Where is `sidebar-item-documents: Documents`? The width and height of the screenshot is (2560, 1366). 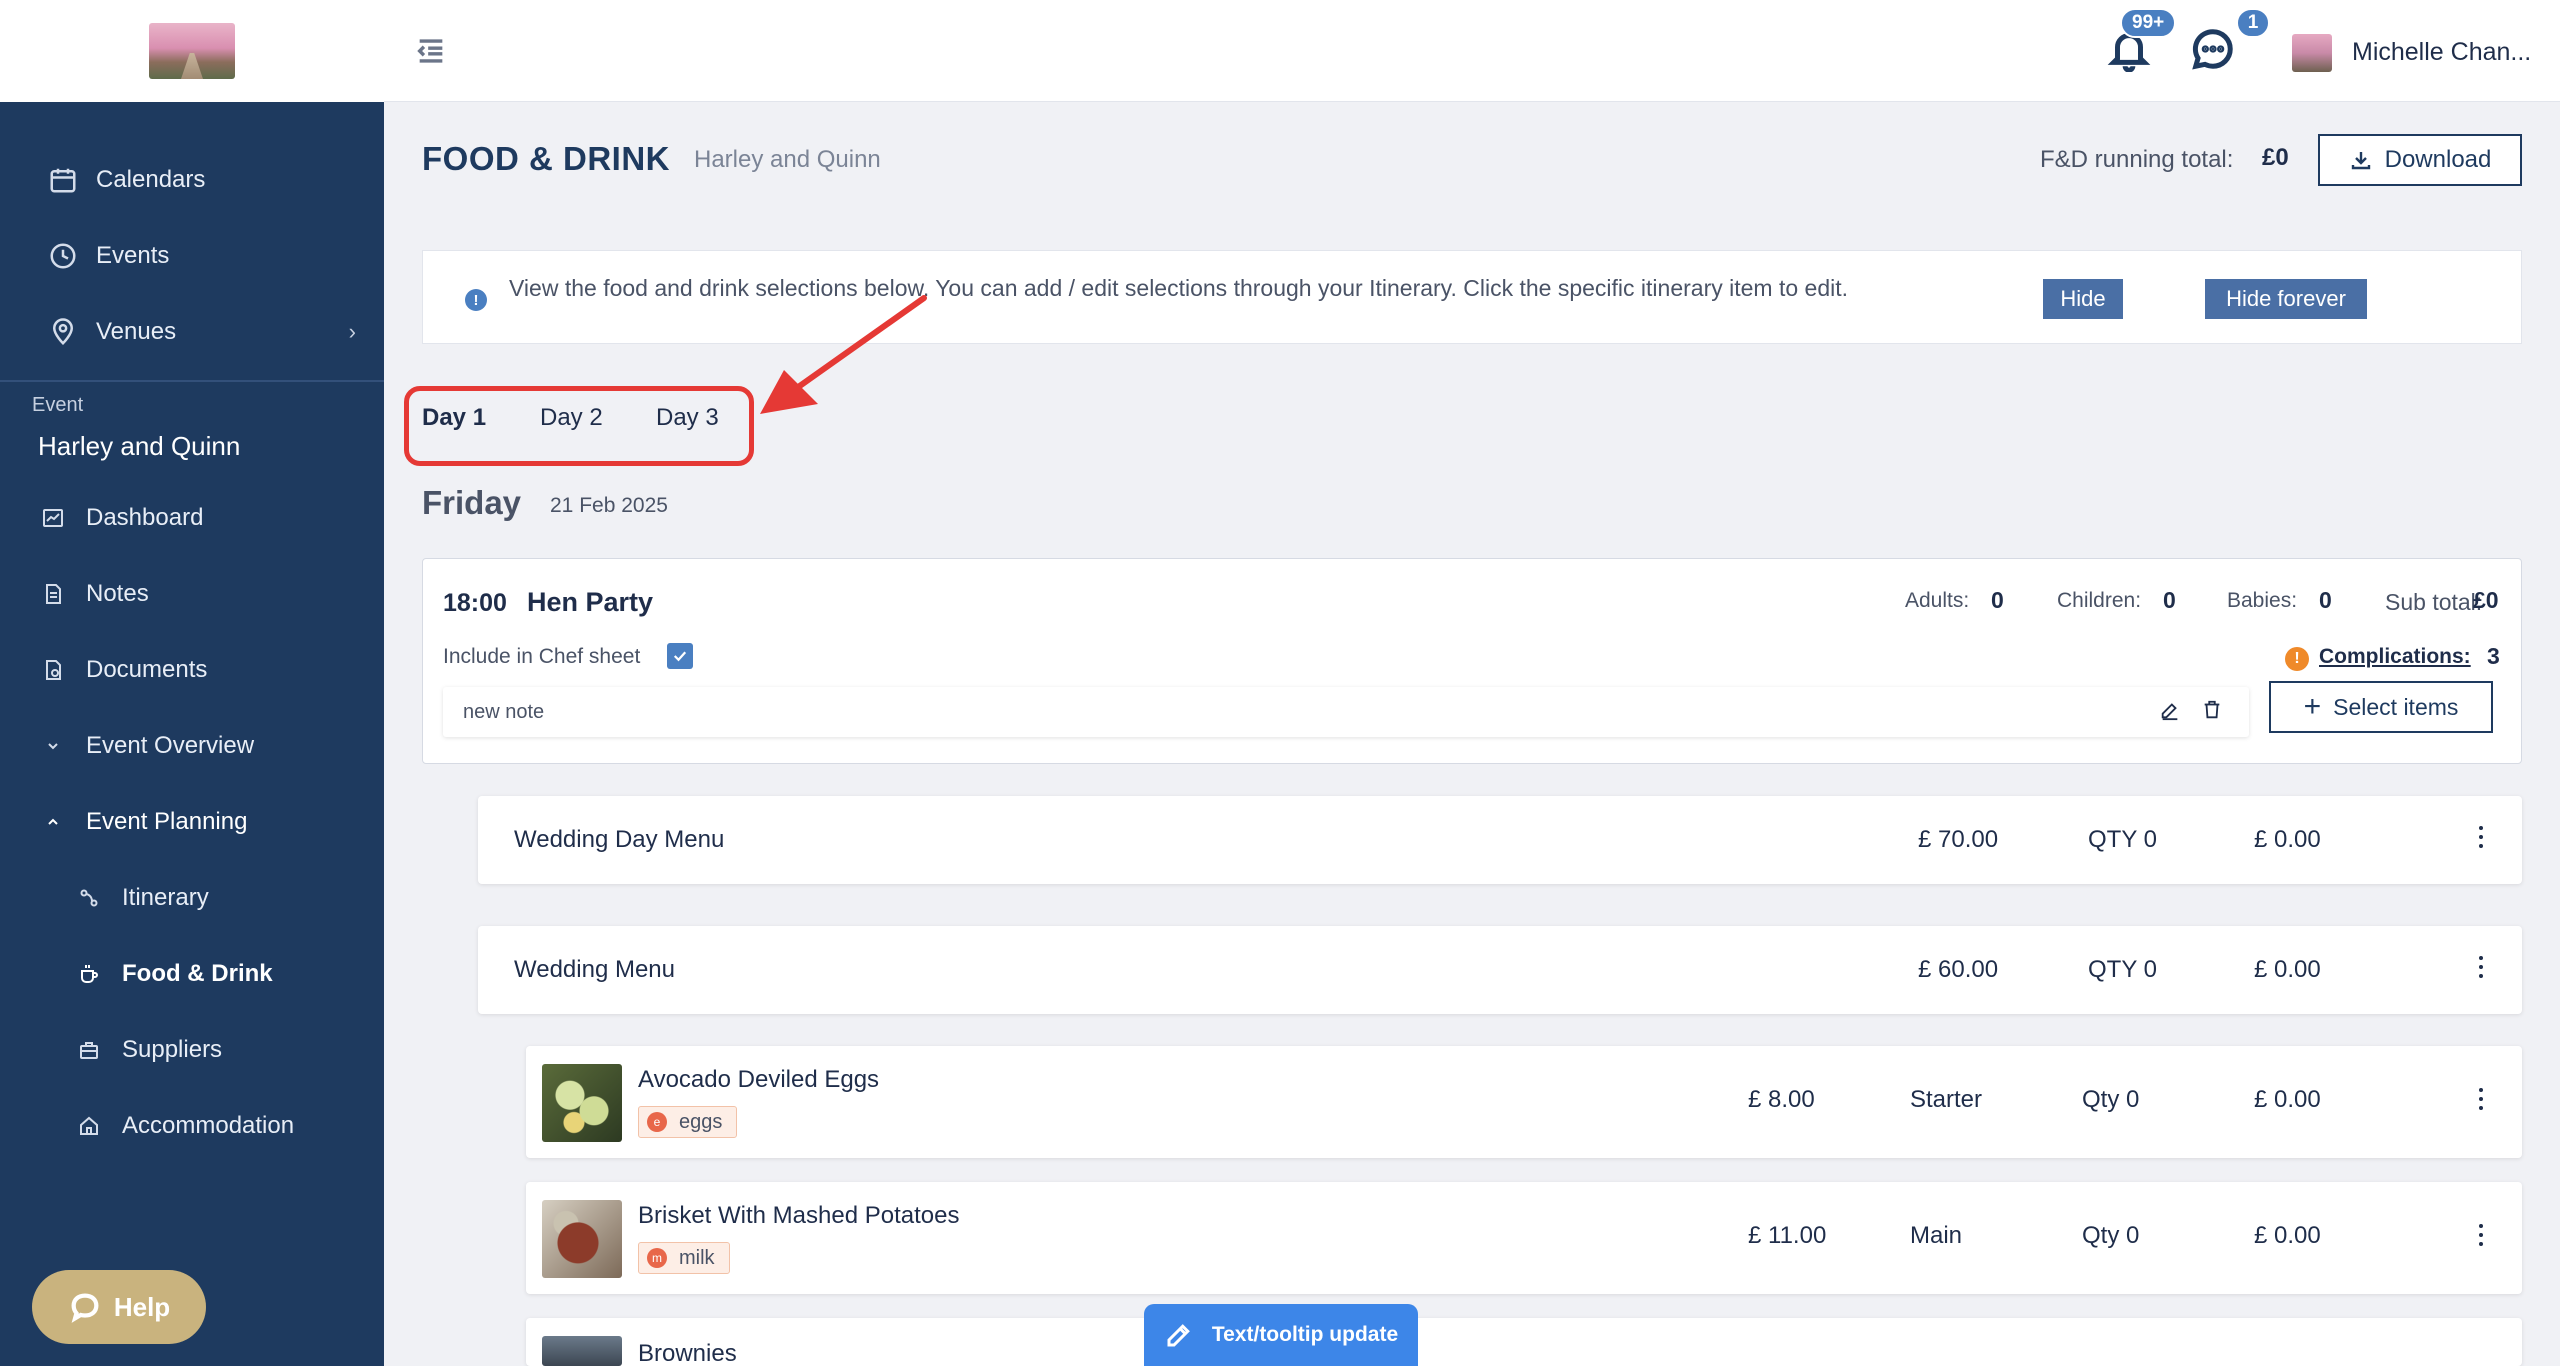
sidebar-item-documents: Documents is located at coordinates (192, 670).